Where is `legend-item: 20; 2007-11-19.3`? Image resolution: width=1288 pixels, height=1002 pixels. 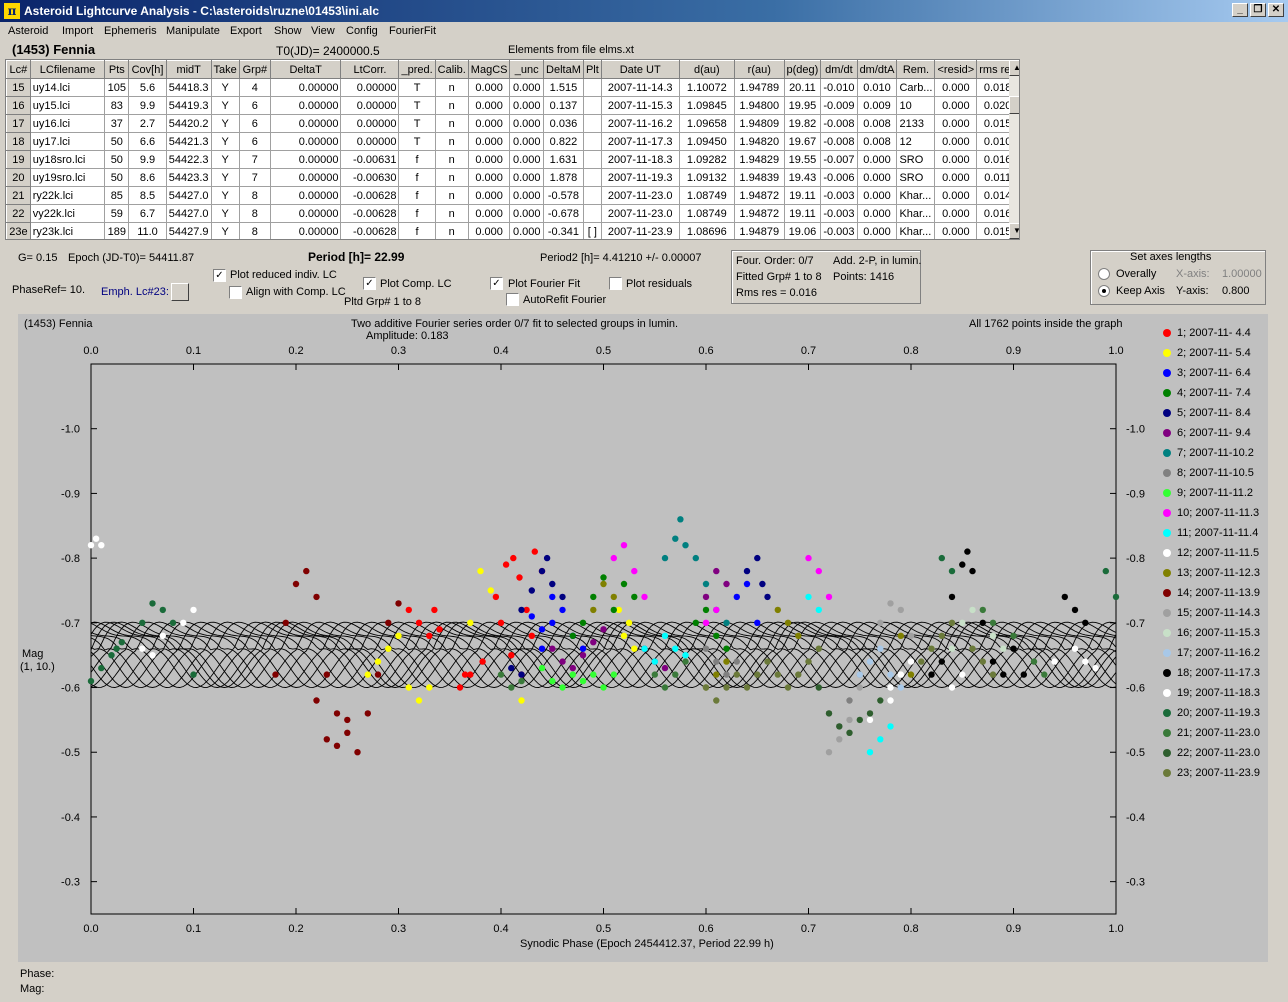 legend-item: 20; 2007-11-19.3 is located at coordinates (1211, 713).